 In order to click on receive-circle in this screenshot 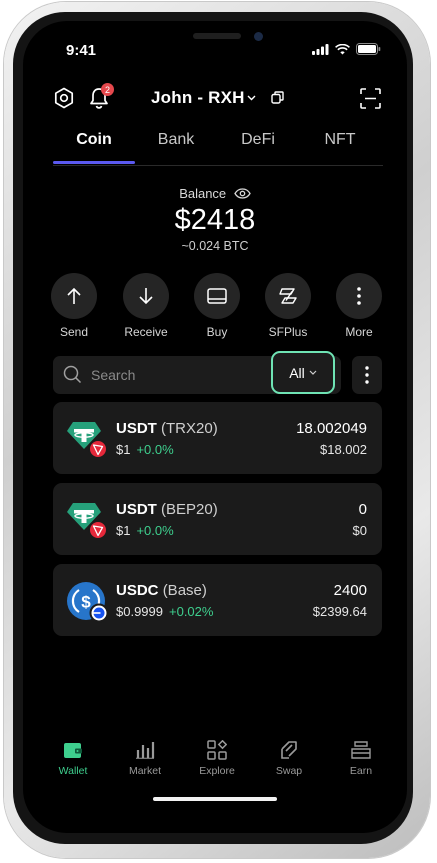, I will do `click(146, 296)`.